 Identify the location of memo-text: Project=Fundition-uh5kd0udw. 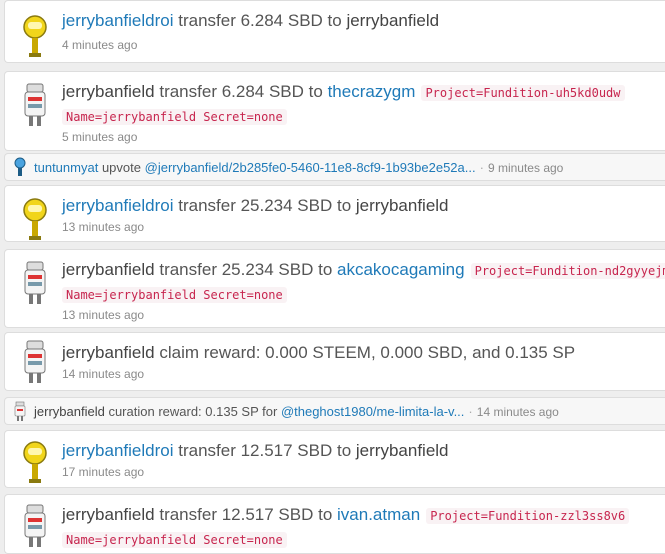
(523, 93).